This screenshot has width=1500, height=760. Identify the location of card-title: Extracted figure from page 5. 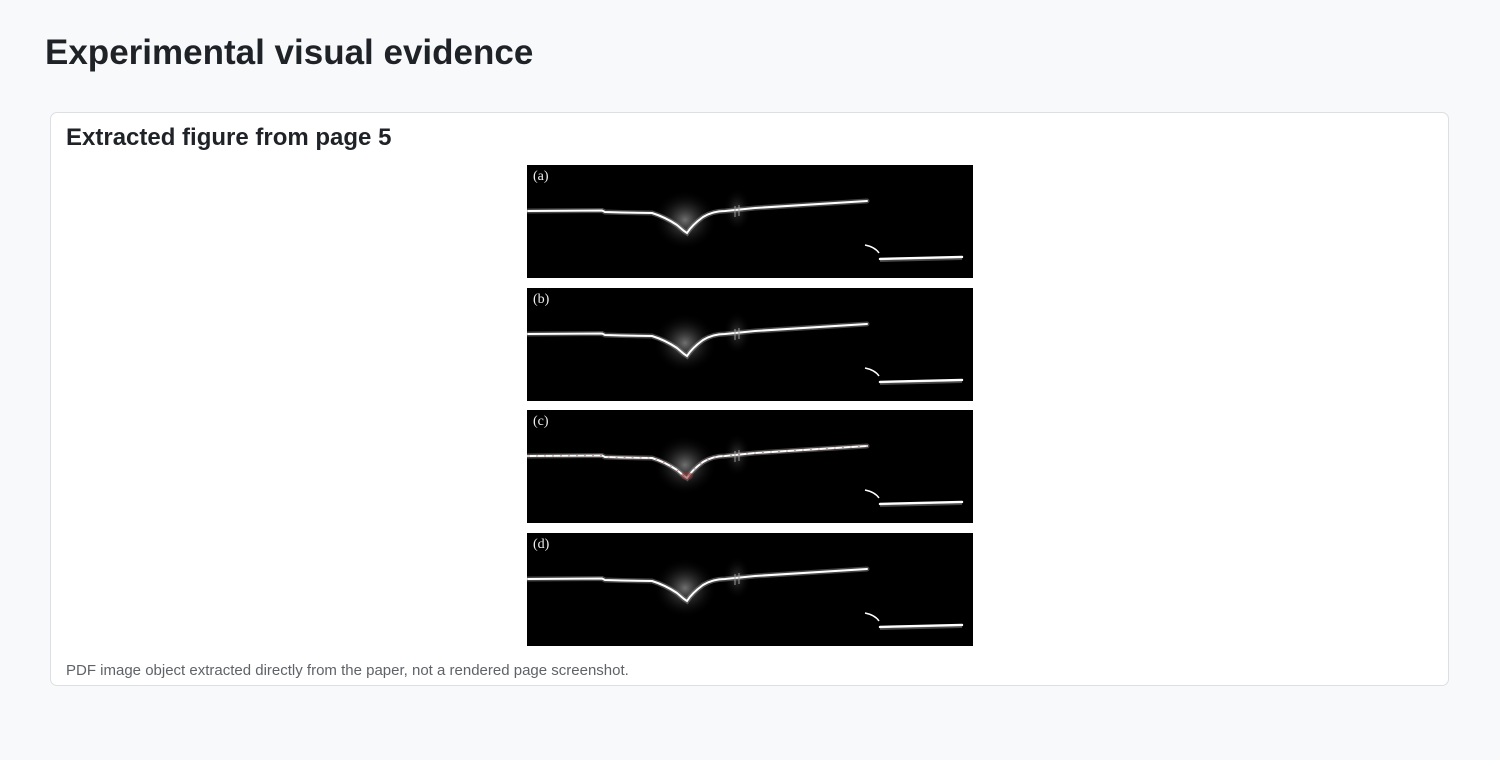
(229, 137).